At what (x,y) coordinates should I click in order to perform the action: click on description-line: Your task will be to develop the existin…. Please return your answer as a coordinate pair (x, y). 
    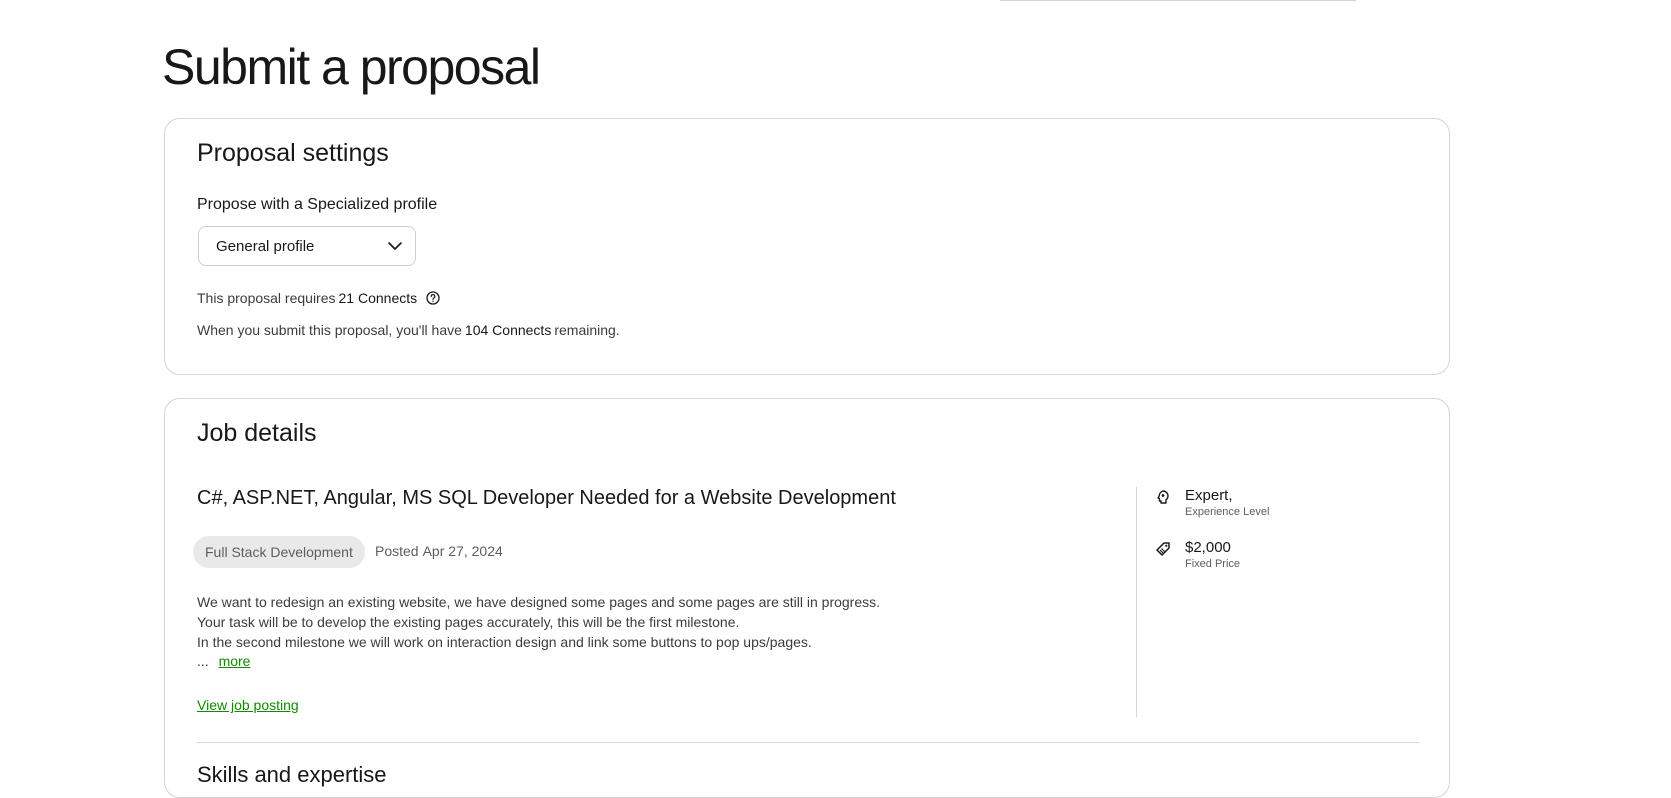
    Looking at the image, I should click on (468, 622).